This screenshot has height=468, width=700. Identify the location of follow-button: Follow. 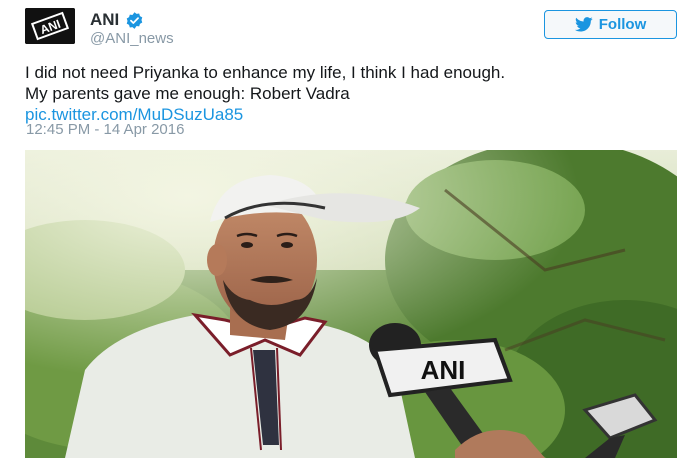
(610, 24).